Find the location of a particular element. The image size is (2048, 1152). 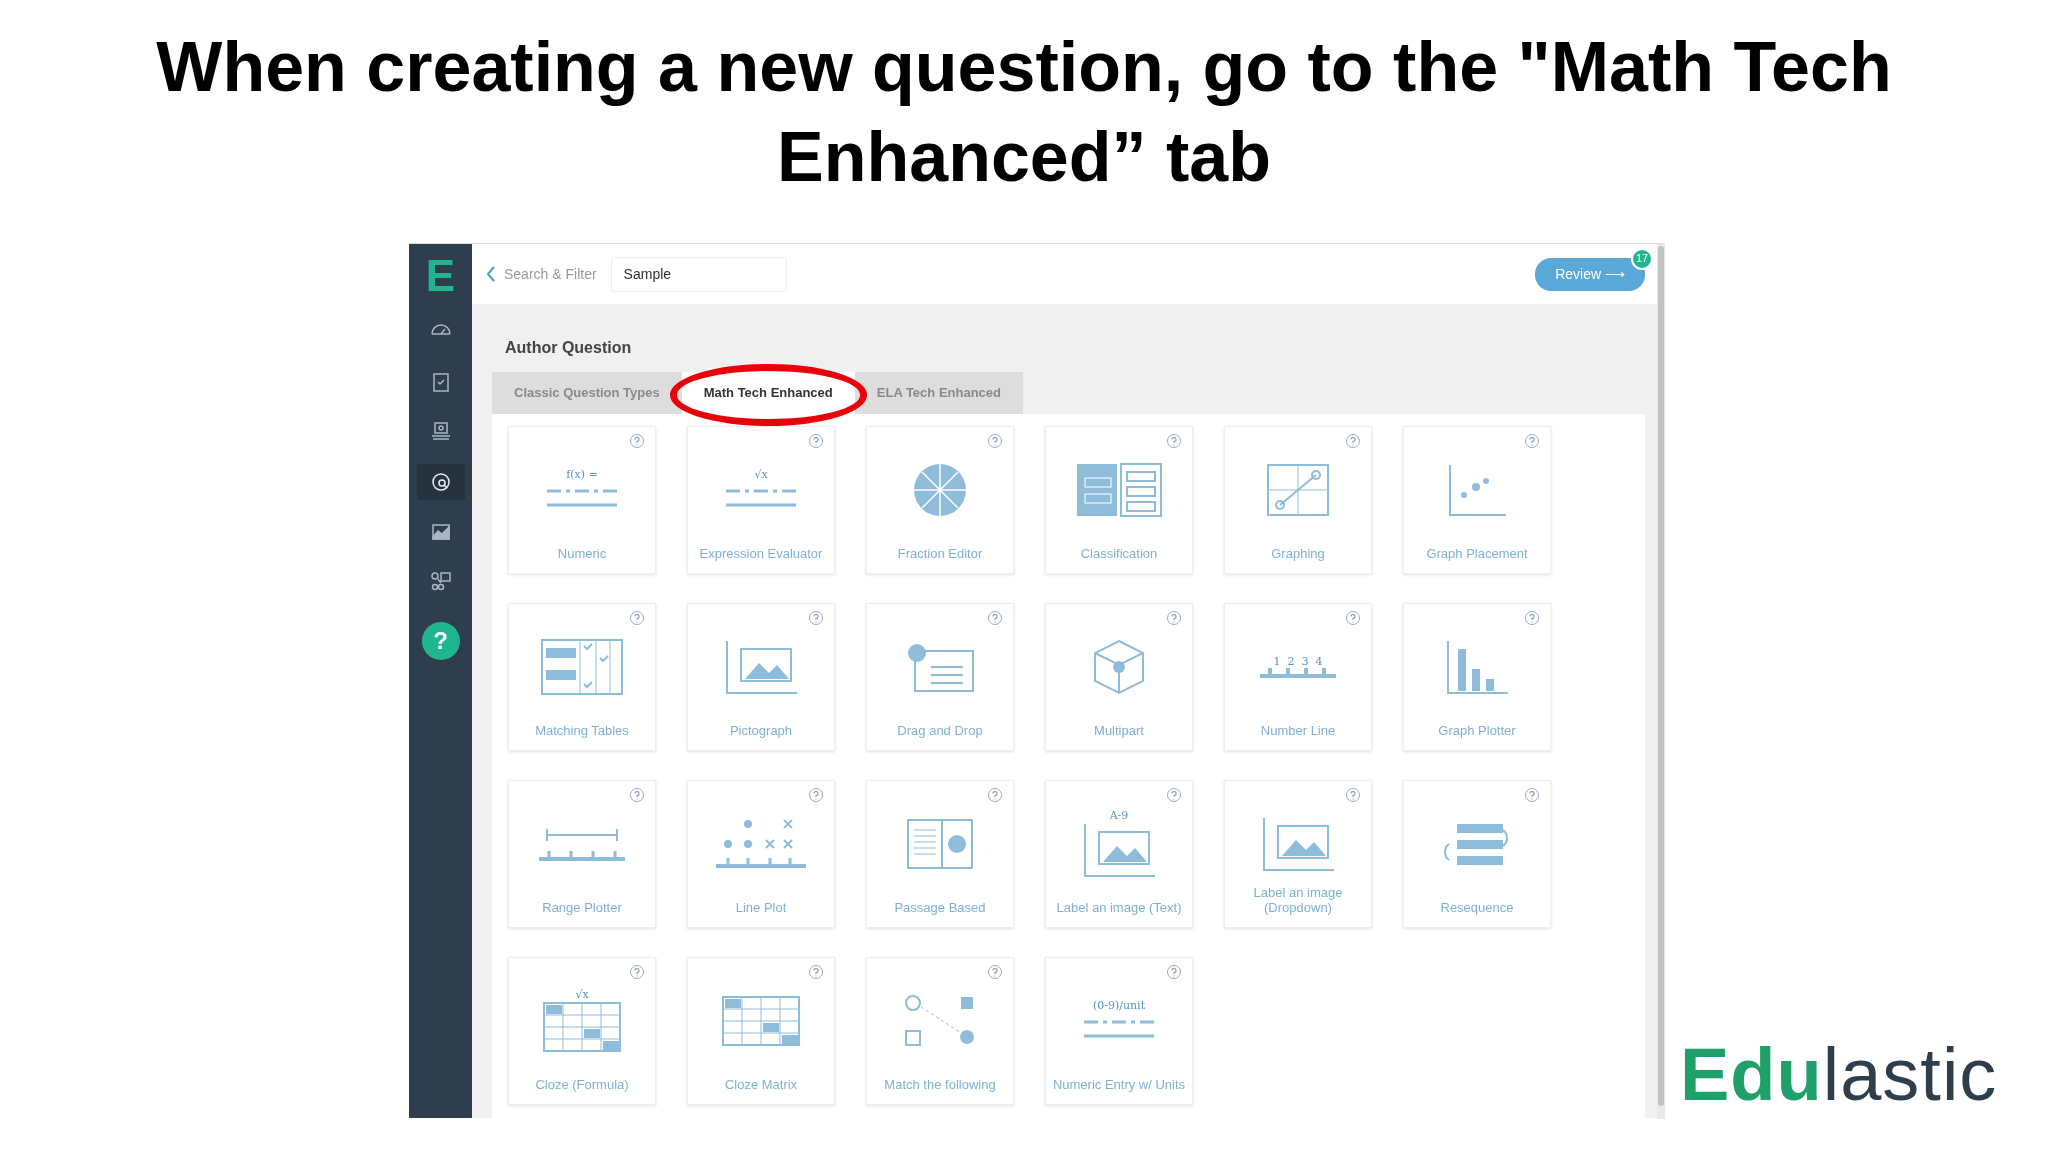

question-type-card: Fraction Editor is located at coordinates (940, 499).